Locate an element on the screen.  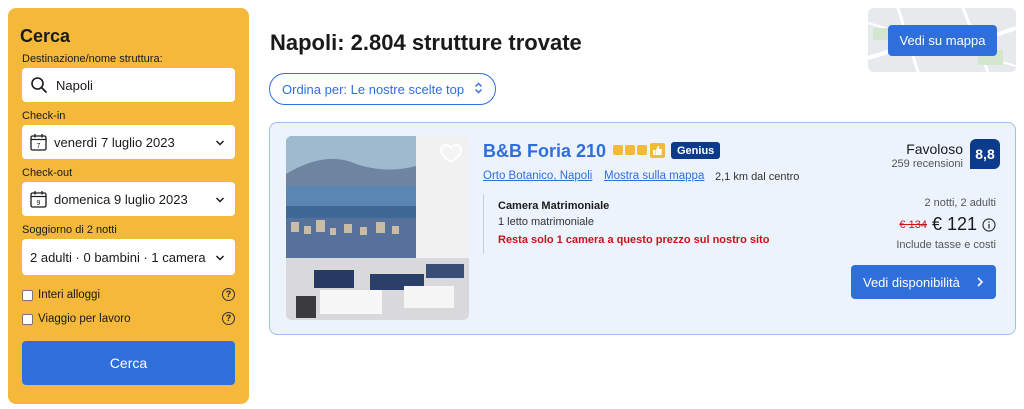
filter-business-trip: Viaggio per lavoro ? is located at coordinates (128, 319).